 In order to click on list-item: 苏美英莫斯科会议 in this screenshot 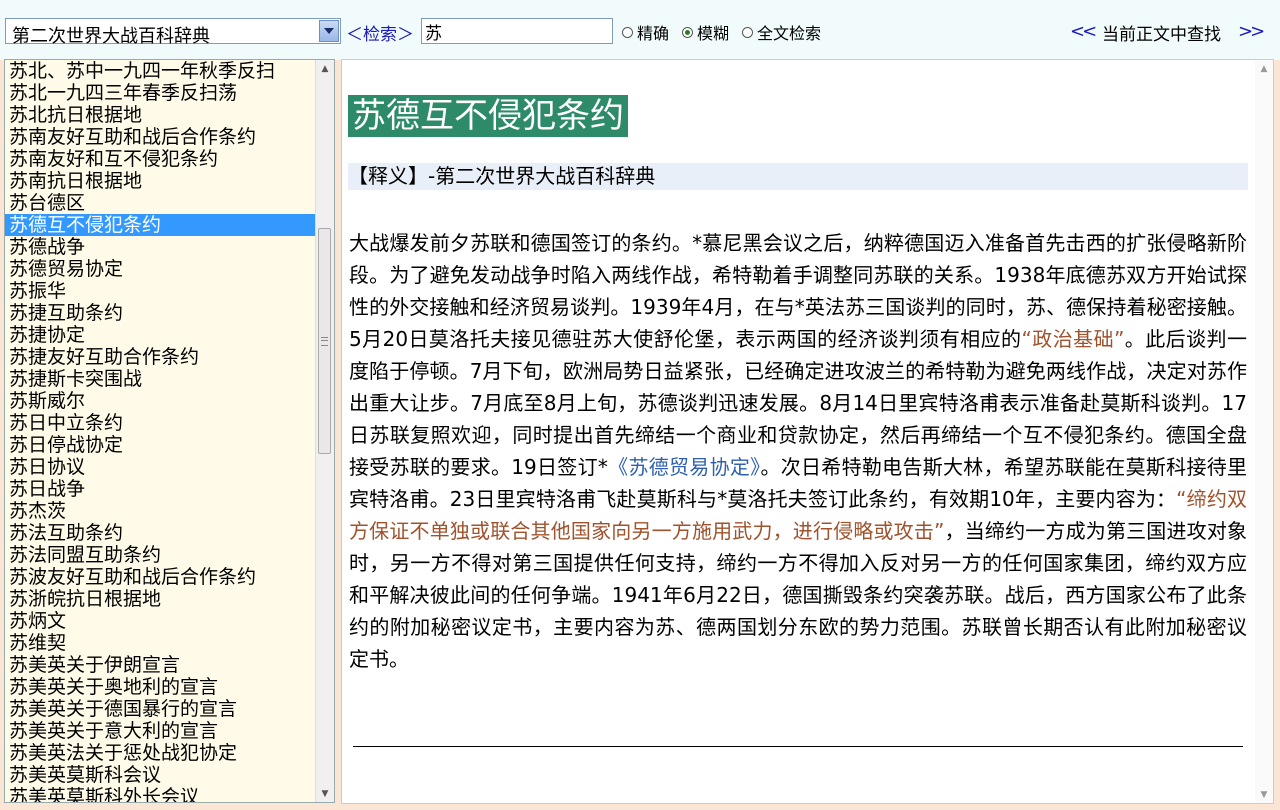, I will do `click(161, 775)`.